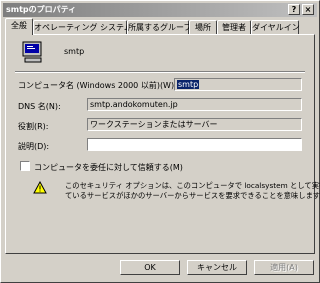  What do you see at coordinates (41, 9) in the screenshot?
I see `window-title: smtpのプロパティ` at bounding box center [41, 9].